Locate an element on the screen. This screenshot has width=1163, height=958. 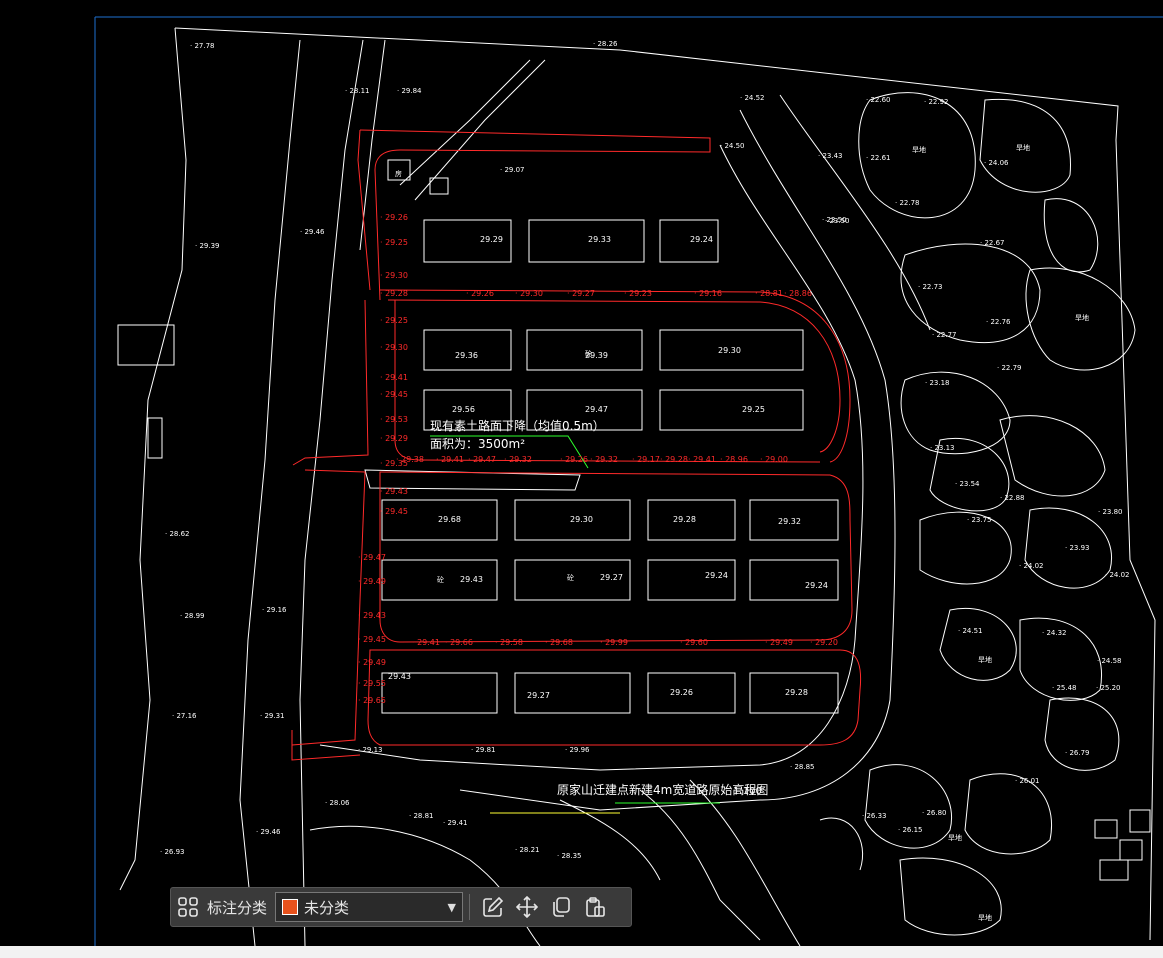
spot-elevation-label: · 28.06 is located at coordinates (337, 803).